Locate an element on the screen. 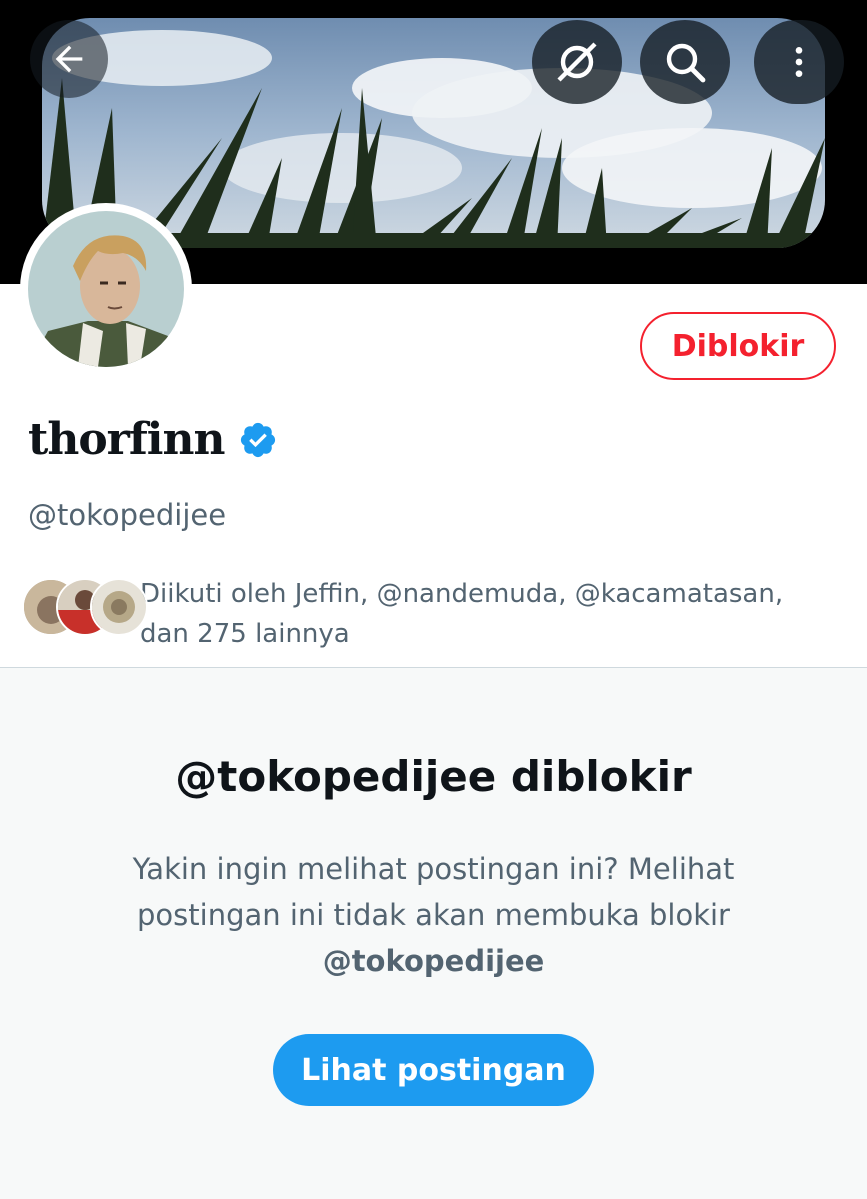  view-posts-button: Lihat postingan is located at coordinates (433, 1070).